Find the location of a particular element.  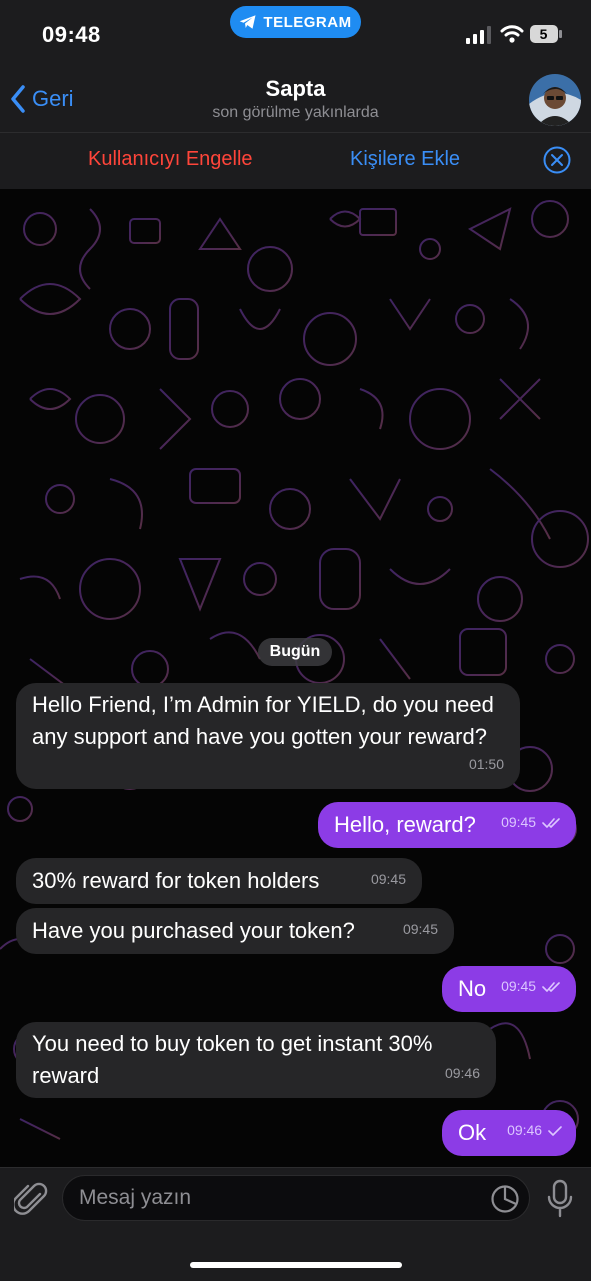

message-bubble-incoming: Have you purchased your token? 09:45 is located at coordinates (235, 931).